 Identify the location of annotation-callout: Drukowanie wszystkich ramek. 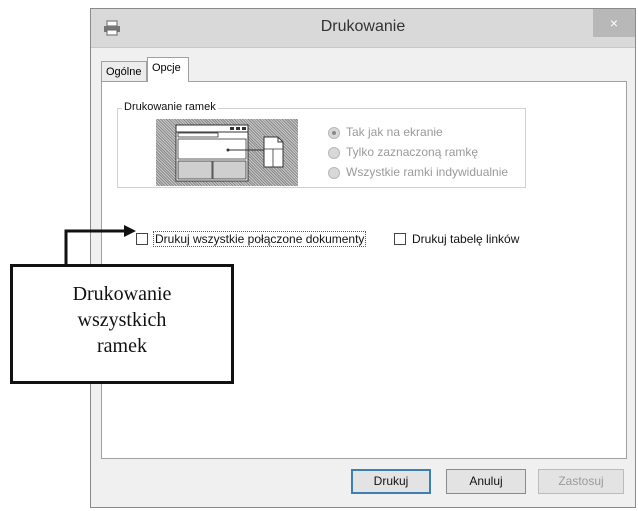
(122, 324).